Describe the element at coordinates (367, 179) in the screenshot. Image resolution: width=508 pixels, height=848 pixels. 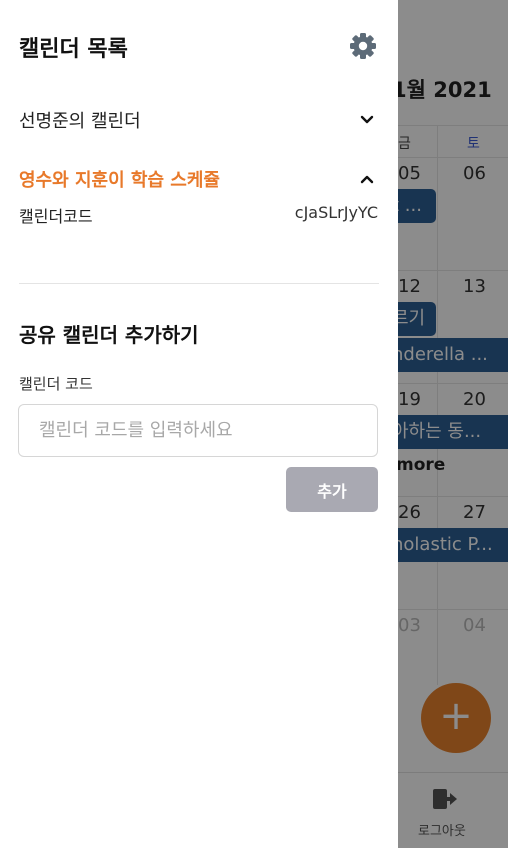
I see `chevron-up-icon` at that location.